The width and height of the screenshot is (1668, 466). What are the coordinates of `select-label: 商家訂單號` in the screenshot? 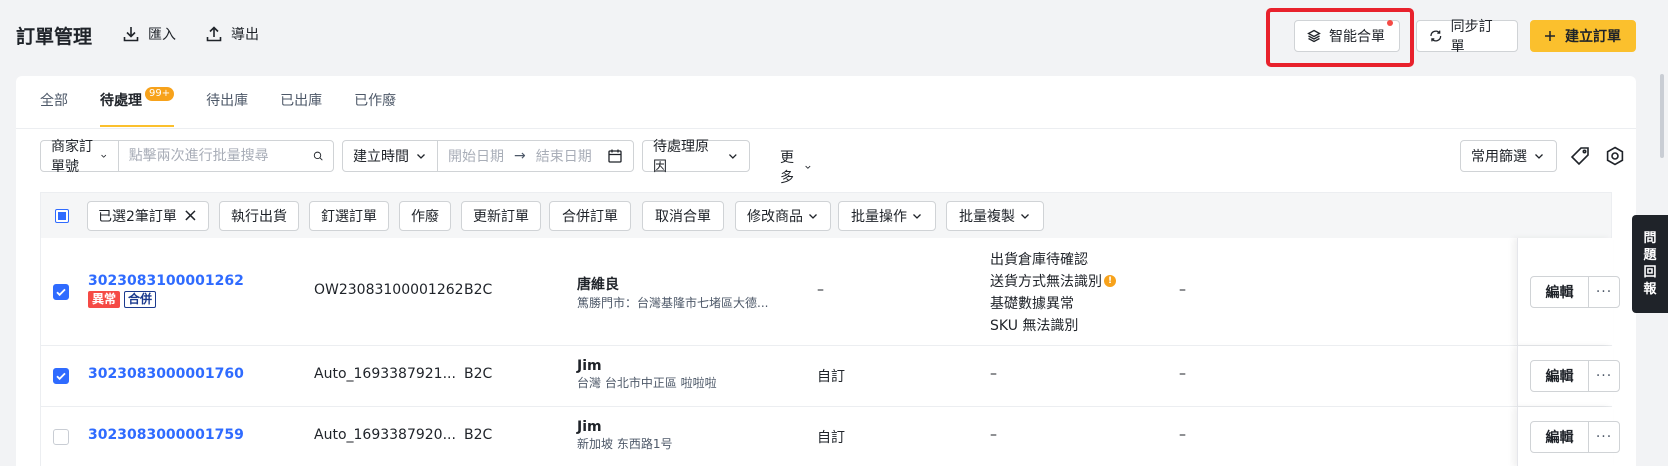 It's located at (72, 157).